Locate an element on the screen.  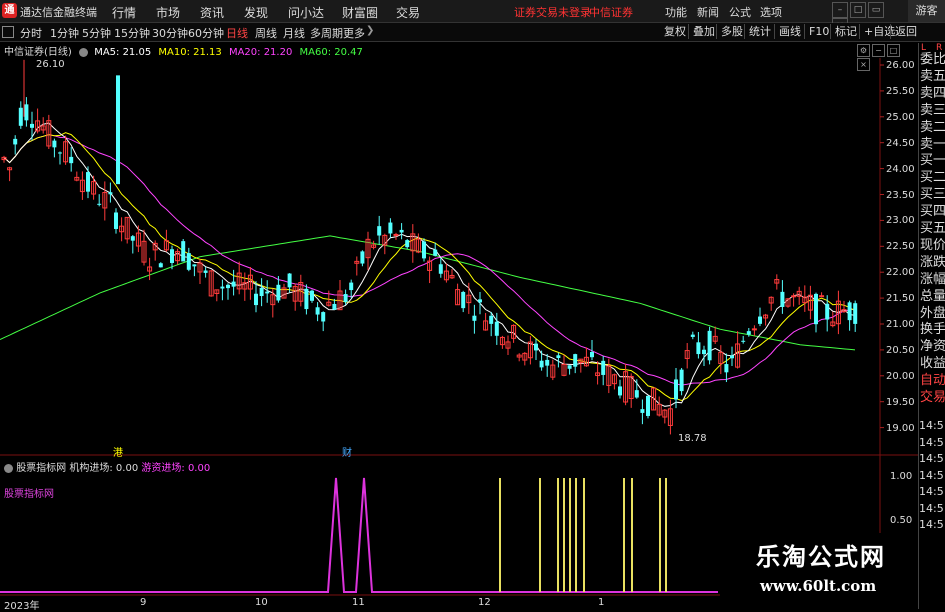
side-time-2: 14:5 is located at coordinates (931, 458).